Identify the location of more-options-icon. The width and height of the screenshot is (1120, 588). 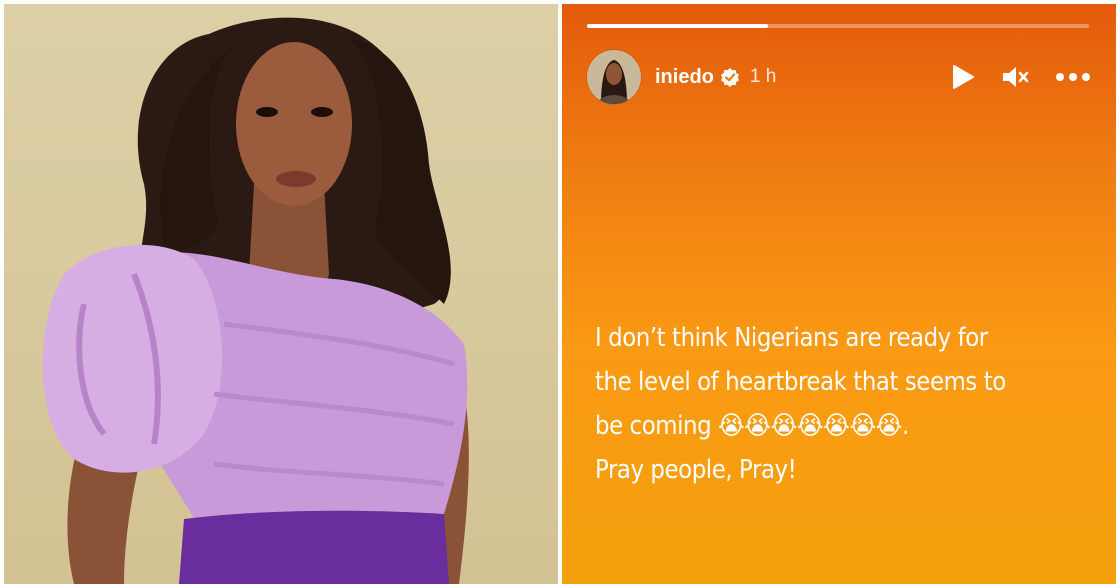
(1073, 77).